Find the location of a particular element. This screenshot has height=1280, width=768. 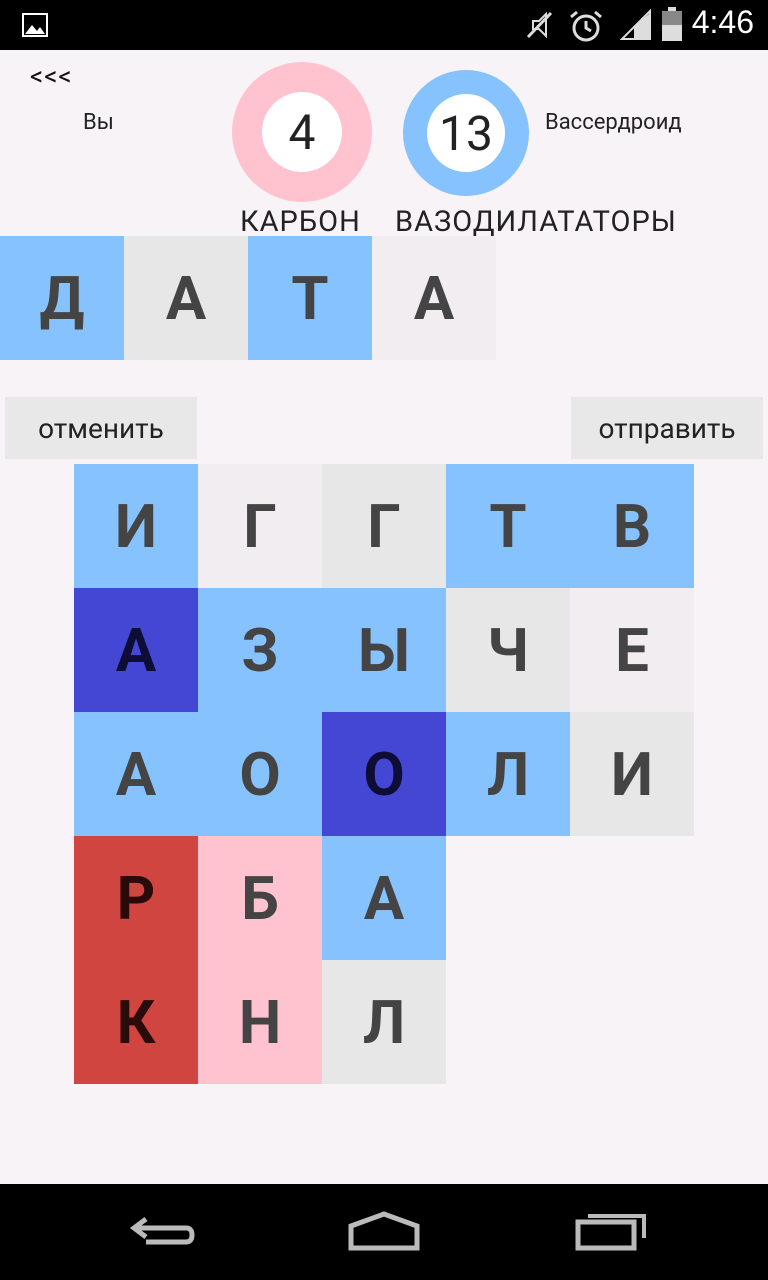

opponent-score: 13 is located at coordinates (466, 133).